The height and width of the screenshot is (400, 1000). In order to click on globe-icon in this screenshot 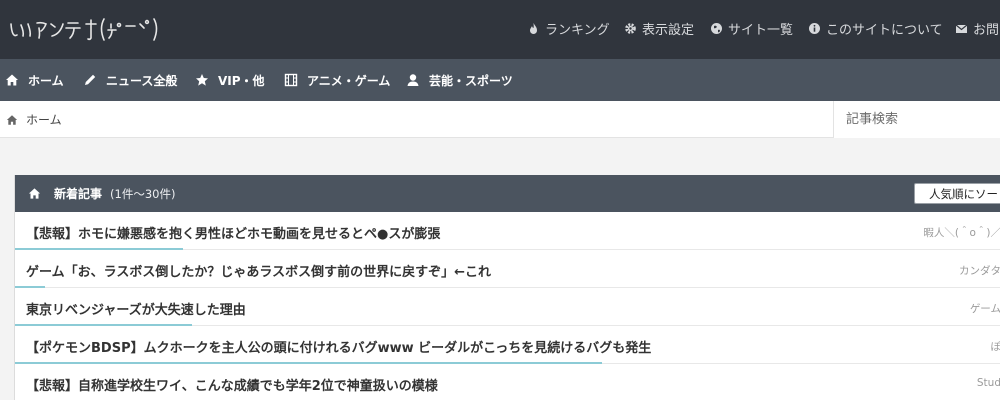, I will do `click(716, 28)`.